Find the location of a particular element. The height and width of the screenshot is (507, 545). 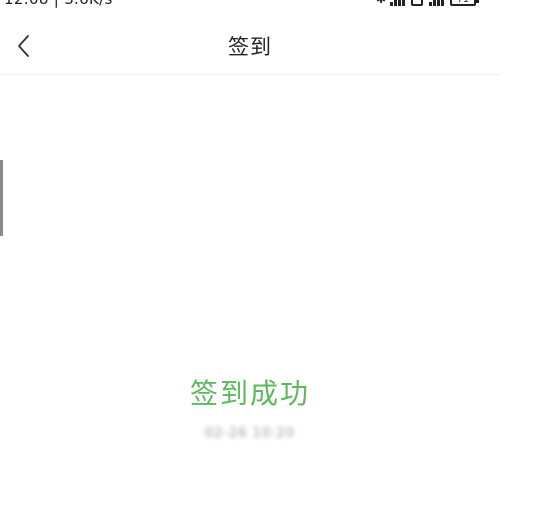

checkin-time: 02-26 10:20 is located at coordinates (250, 433).